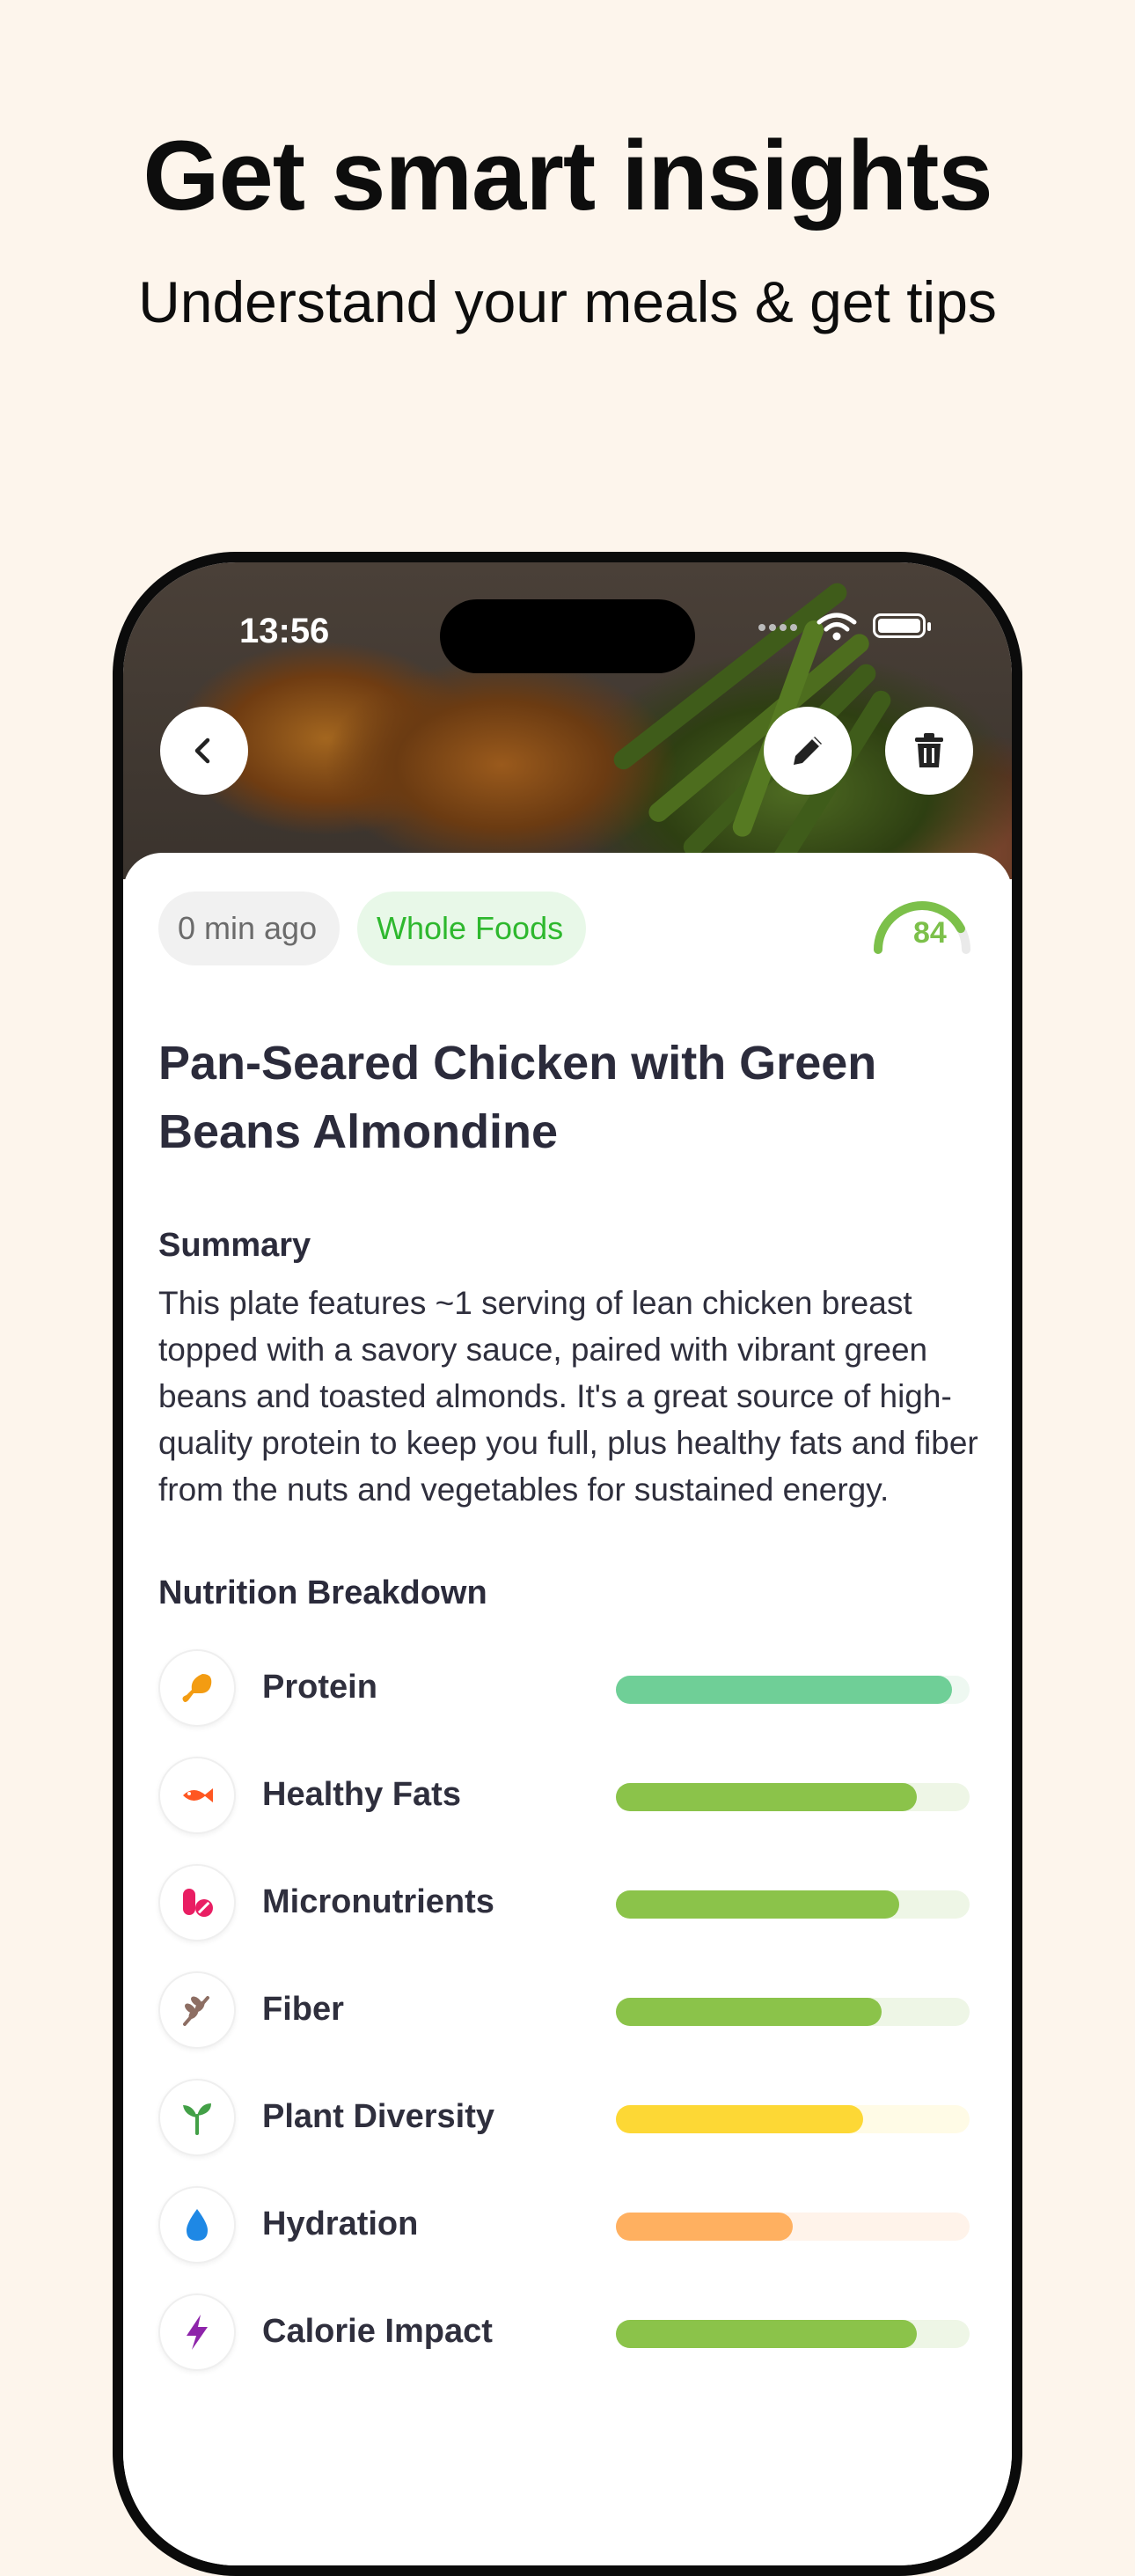 The width and height of the screenshot is (1135, 2576). What do you see at coordinates (571, 1688) in the screenshot?
I see `nutrition-row-protein: Protein` at bounding box center [571, 1688].